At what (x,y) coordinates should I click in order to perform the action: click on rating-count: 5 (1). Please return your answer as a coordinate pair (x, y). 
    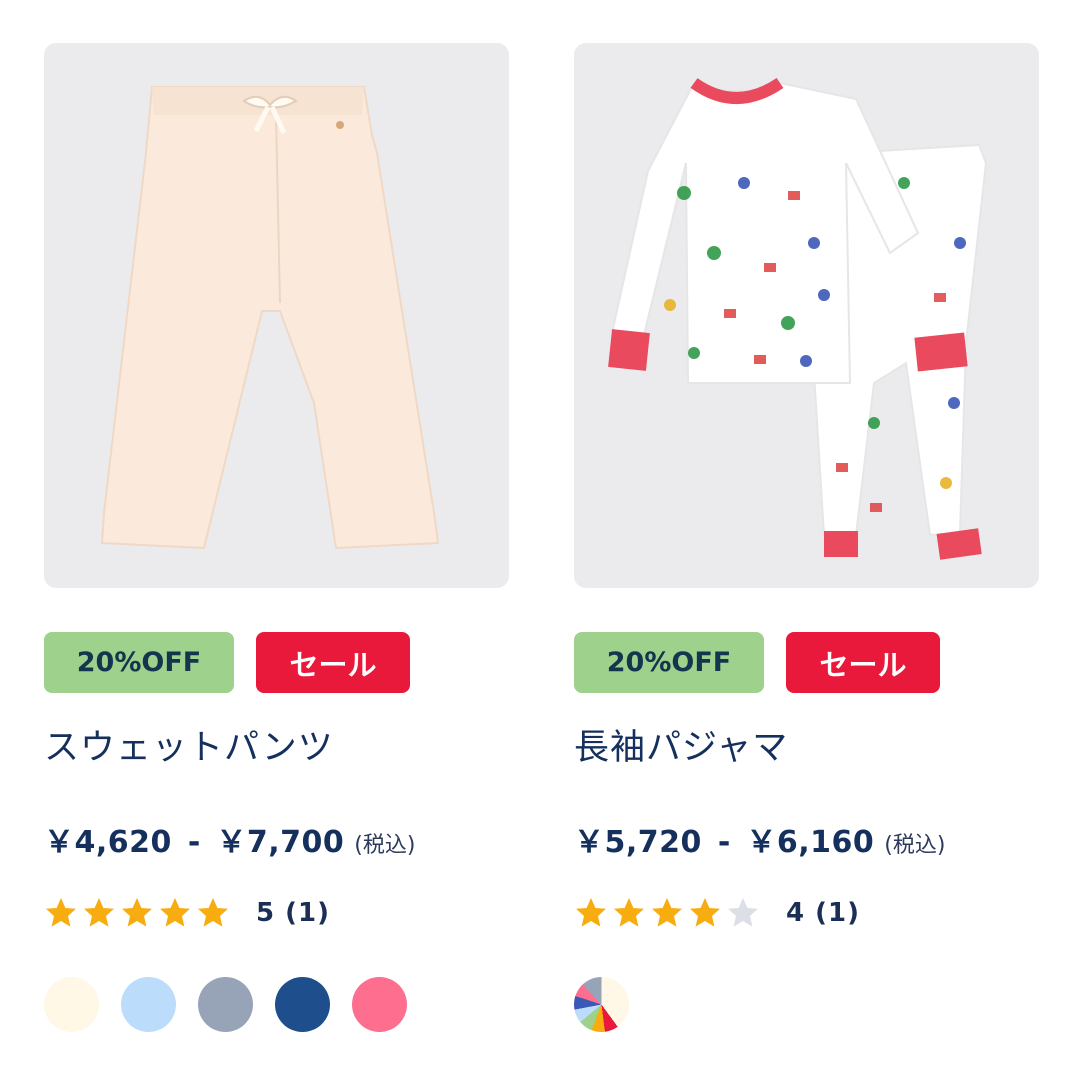
    Looking at the image, I should click on (293, 913).